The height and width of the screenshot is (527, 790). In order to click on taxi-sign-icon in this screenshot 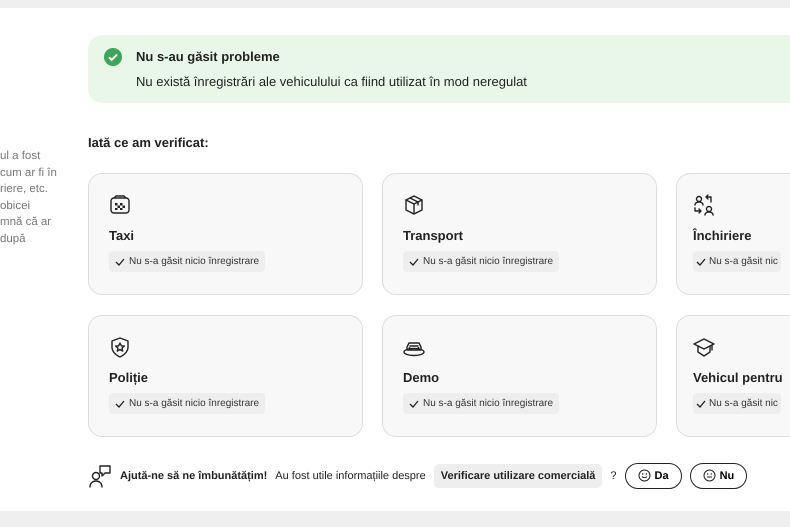, I will do `click(120, 205)`.